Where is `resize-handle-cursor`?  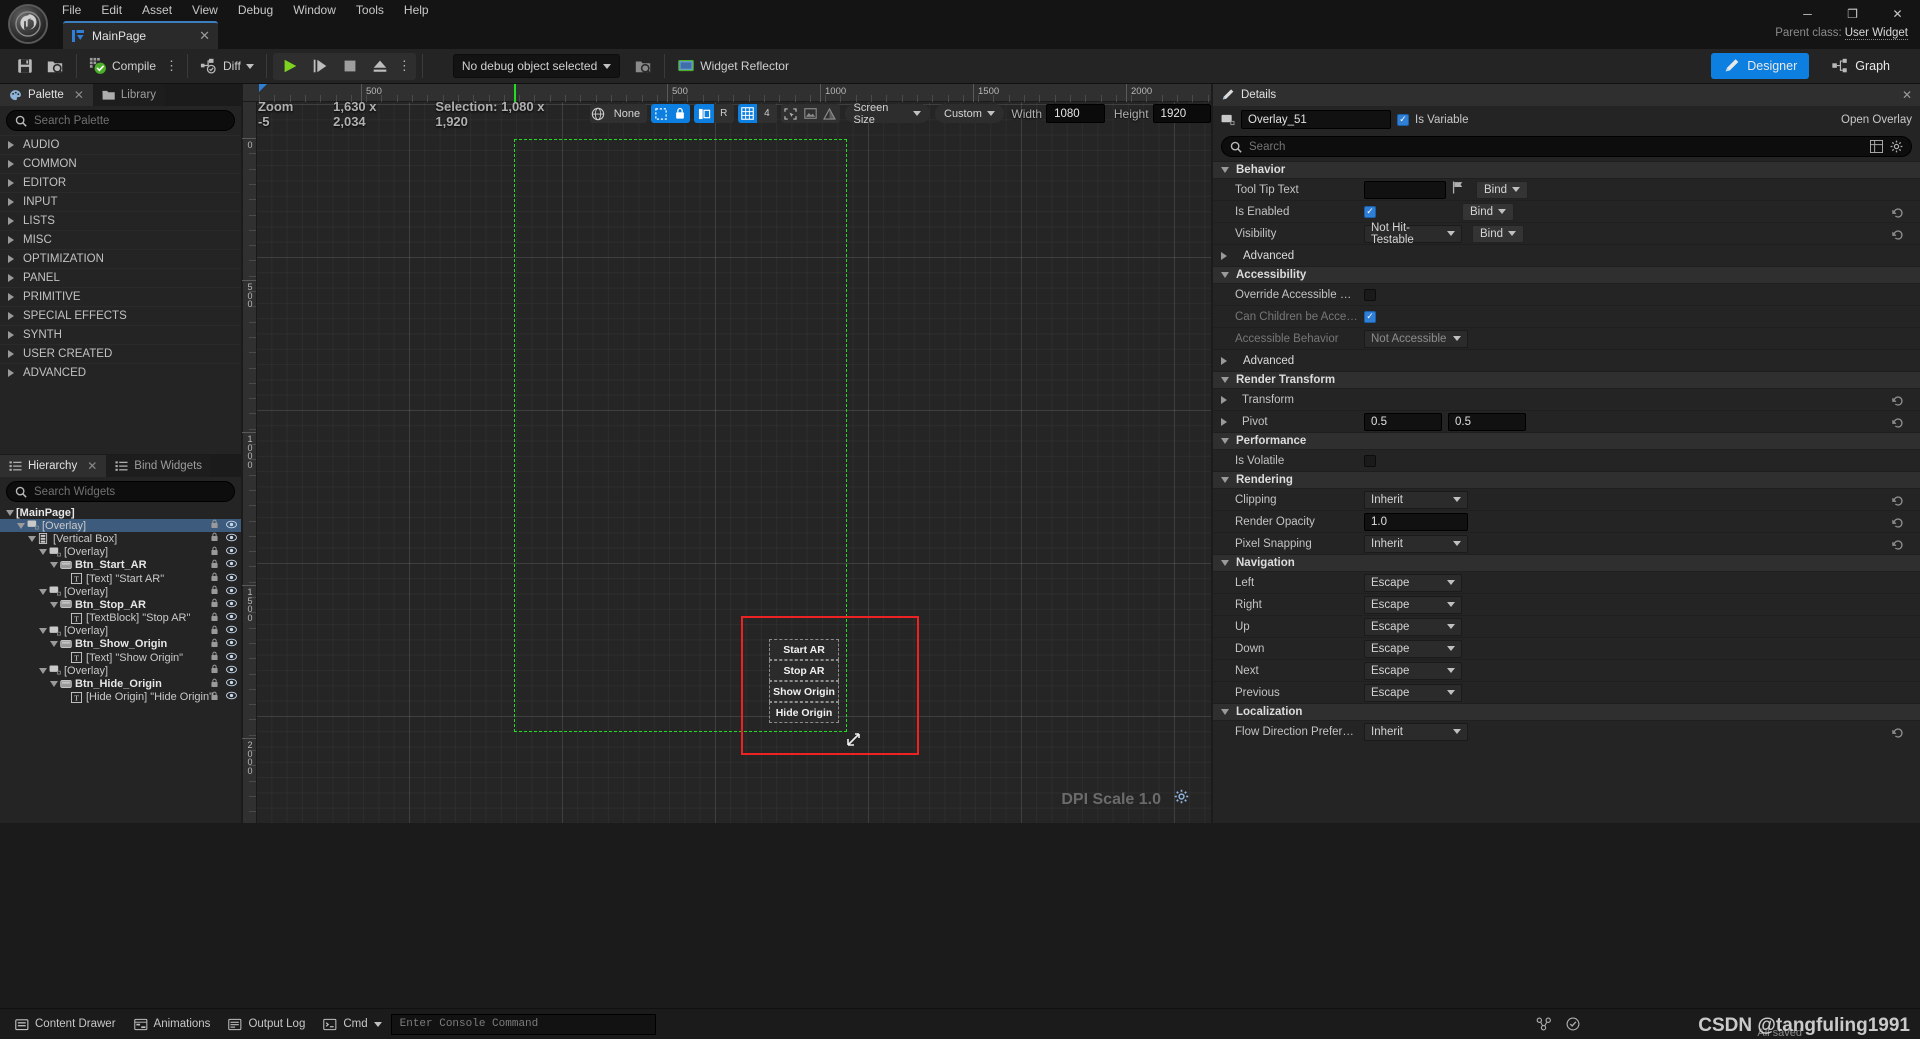 resize-handle-cursor is located at coordinates (854, 741).